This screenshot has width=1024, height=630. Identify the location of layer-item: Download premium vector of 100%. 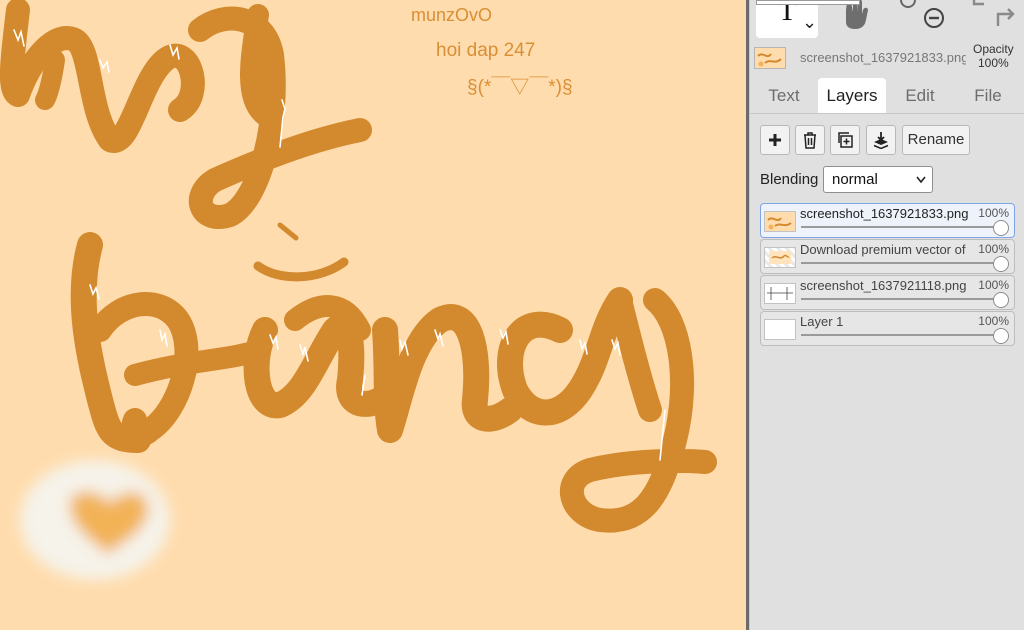
(887, 256).